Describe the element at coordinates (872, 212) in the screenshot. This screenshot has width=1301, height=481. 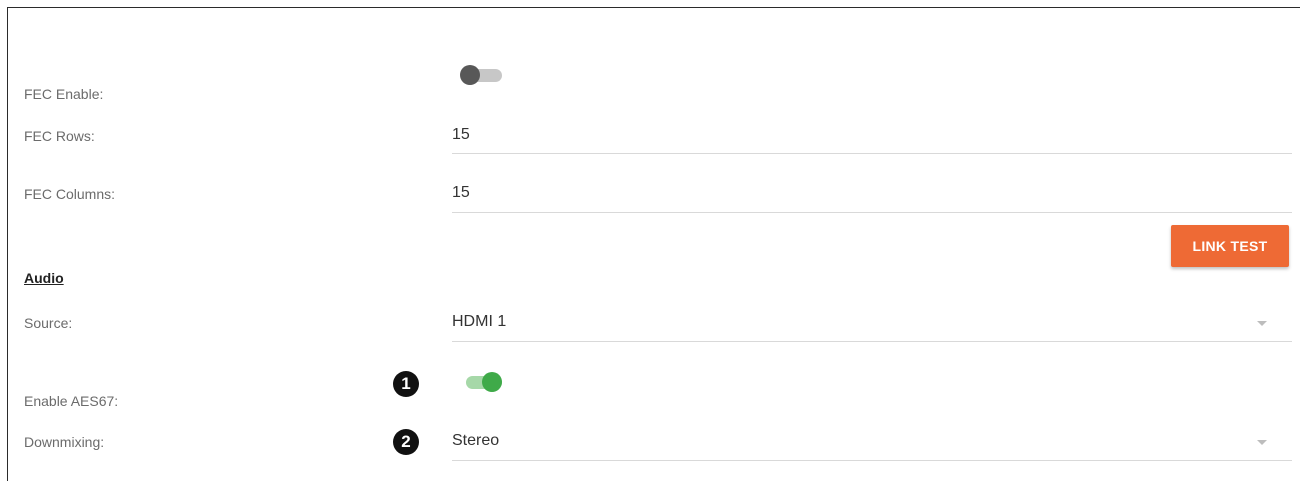
I see `fec-columns-underline` at that location.